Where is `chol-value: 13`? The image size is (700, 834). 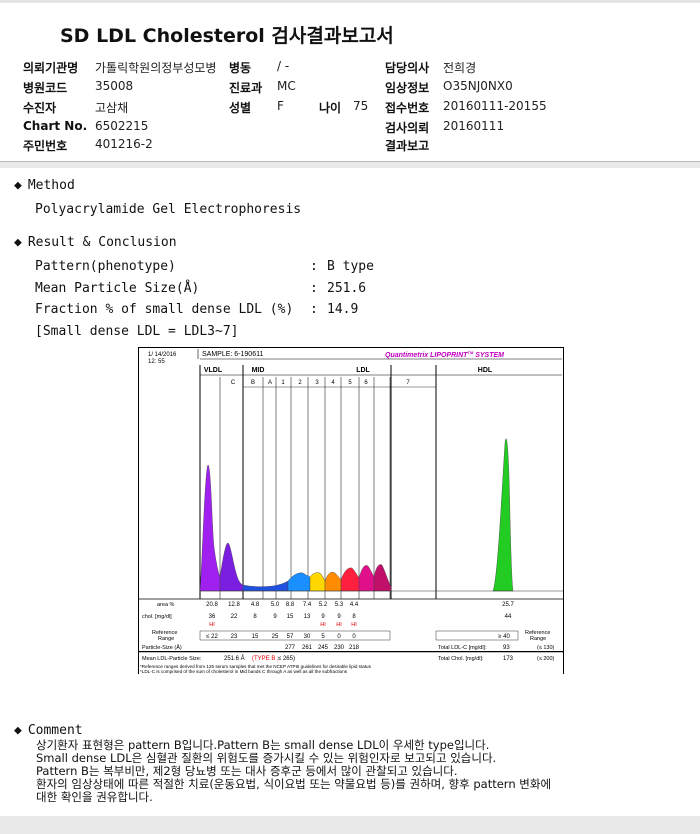
chol-value: 13 is located at coordinates (307, 617).